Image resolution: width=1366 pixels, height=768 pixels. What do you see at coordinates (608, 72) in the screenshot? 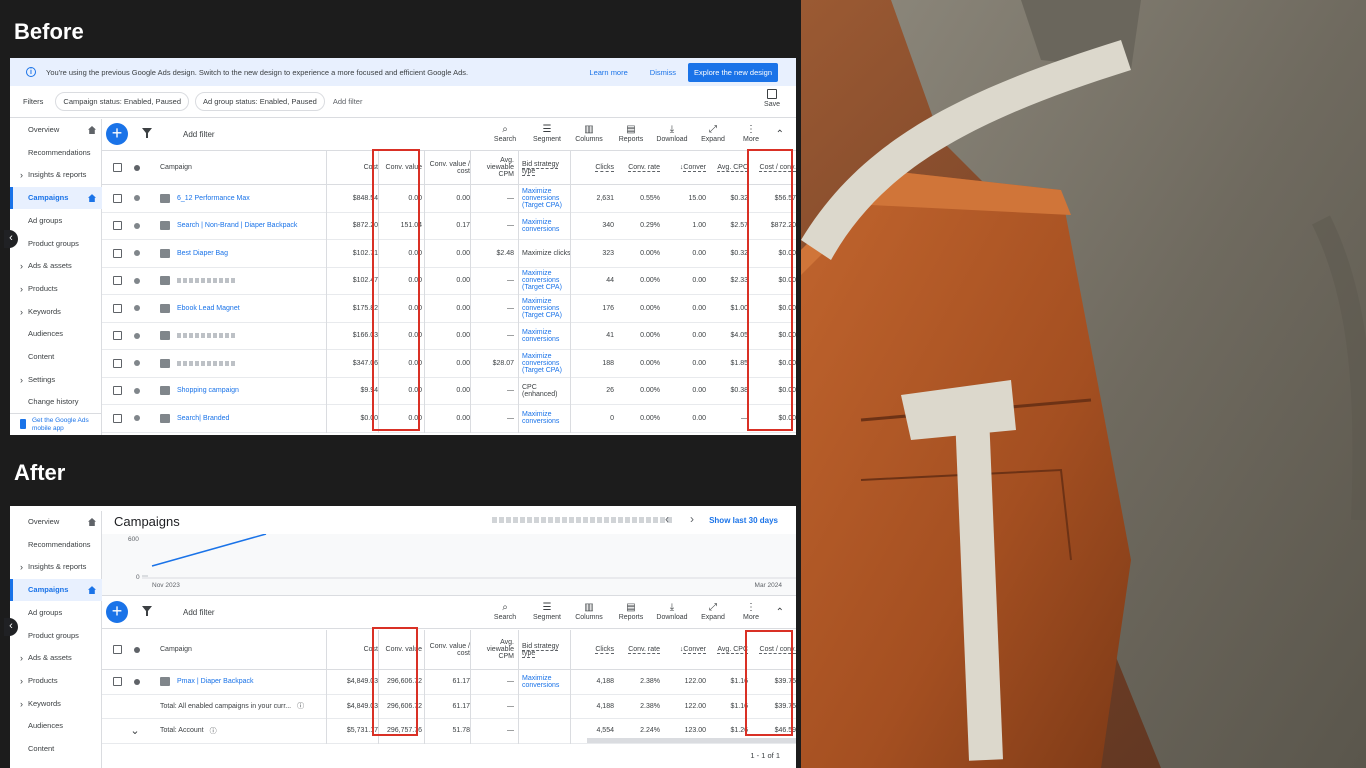
I see `learn-more-link: Learn more` at bounding box center [608, 72].